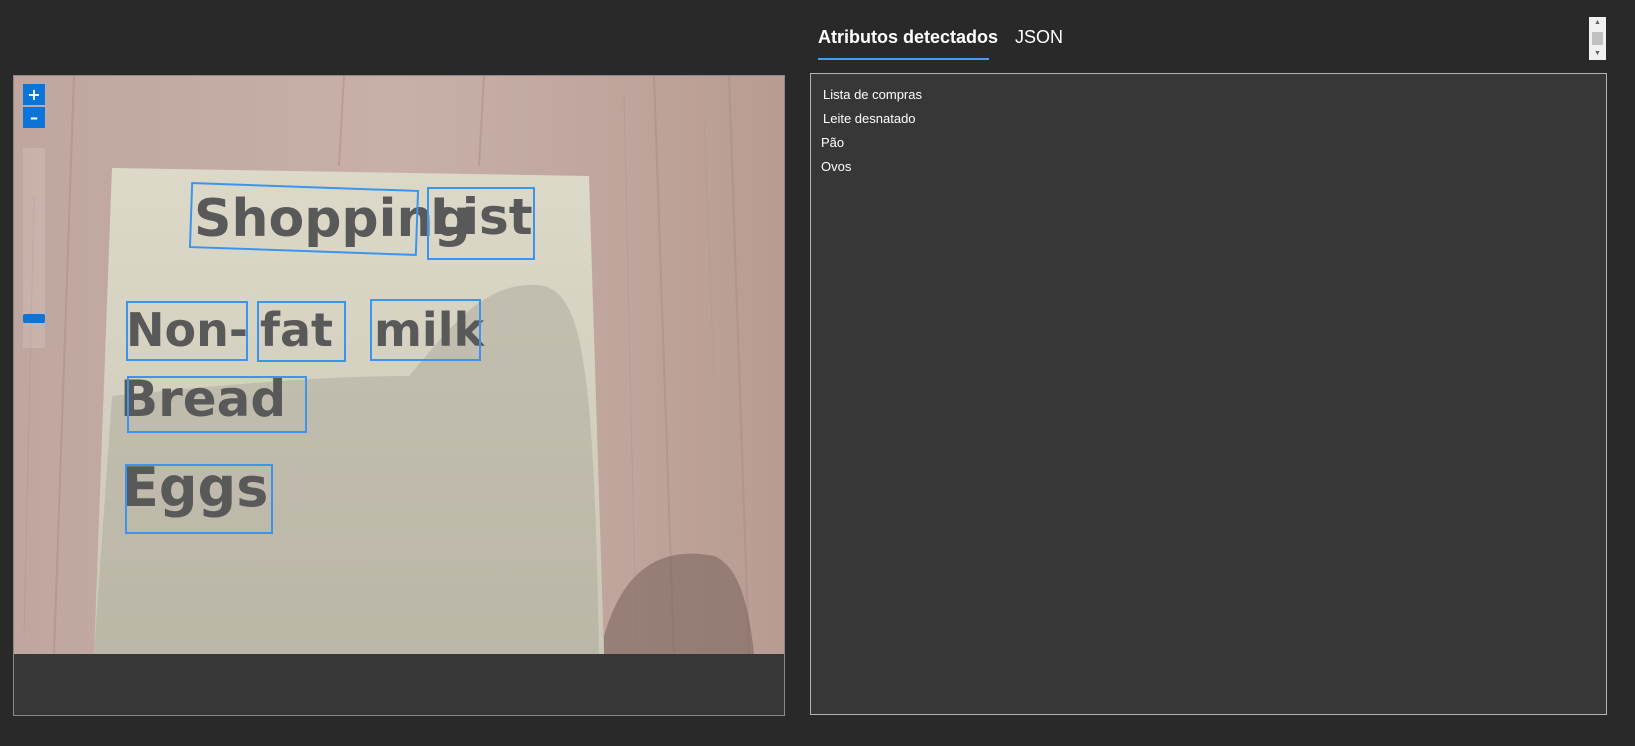 This screenshot has width=1635, height=746. What do you see at coordinates (903, 59) in the screenshot?
I see `active-tab-indicator` at bounding box center [903, 59].